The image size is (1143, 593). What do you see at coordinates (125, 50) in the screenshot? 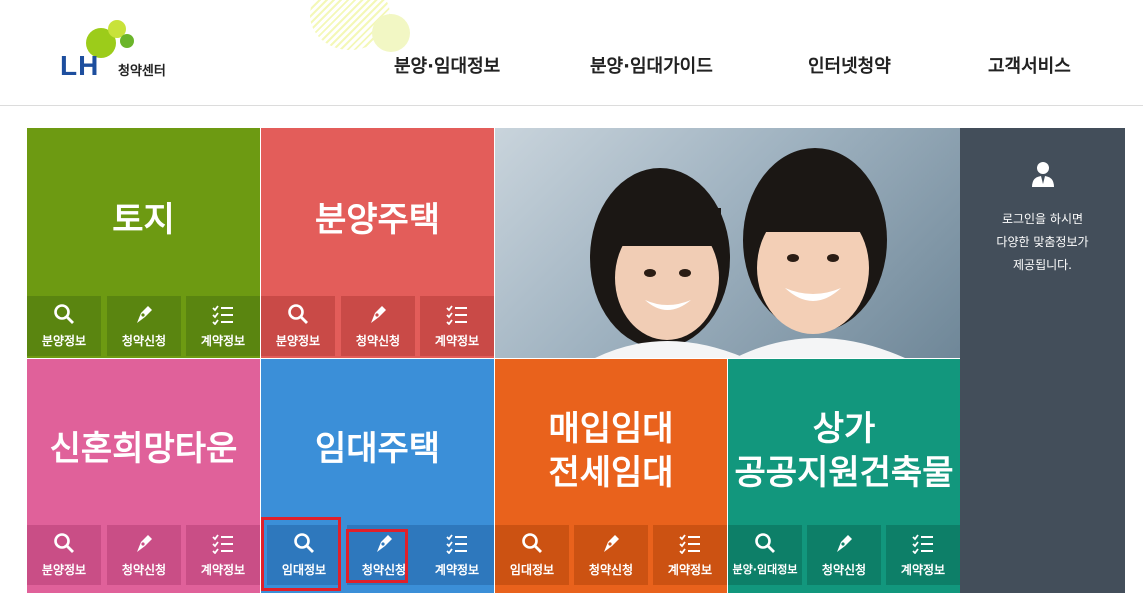
I see `lh-logo: LH 청약센터` at bounding box center [125, 50].